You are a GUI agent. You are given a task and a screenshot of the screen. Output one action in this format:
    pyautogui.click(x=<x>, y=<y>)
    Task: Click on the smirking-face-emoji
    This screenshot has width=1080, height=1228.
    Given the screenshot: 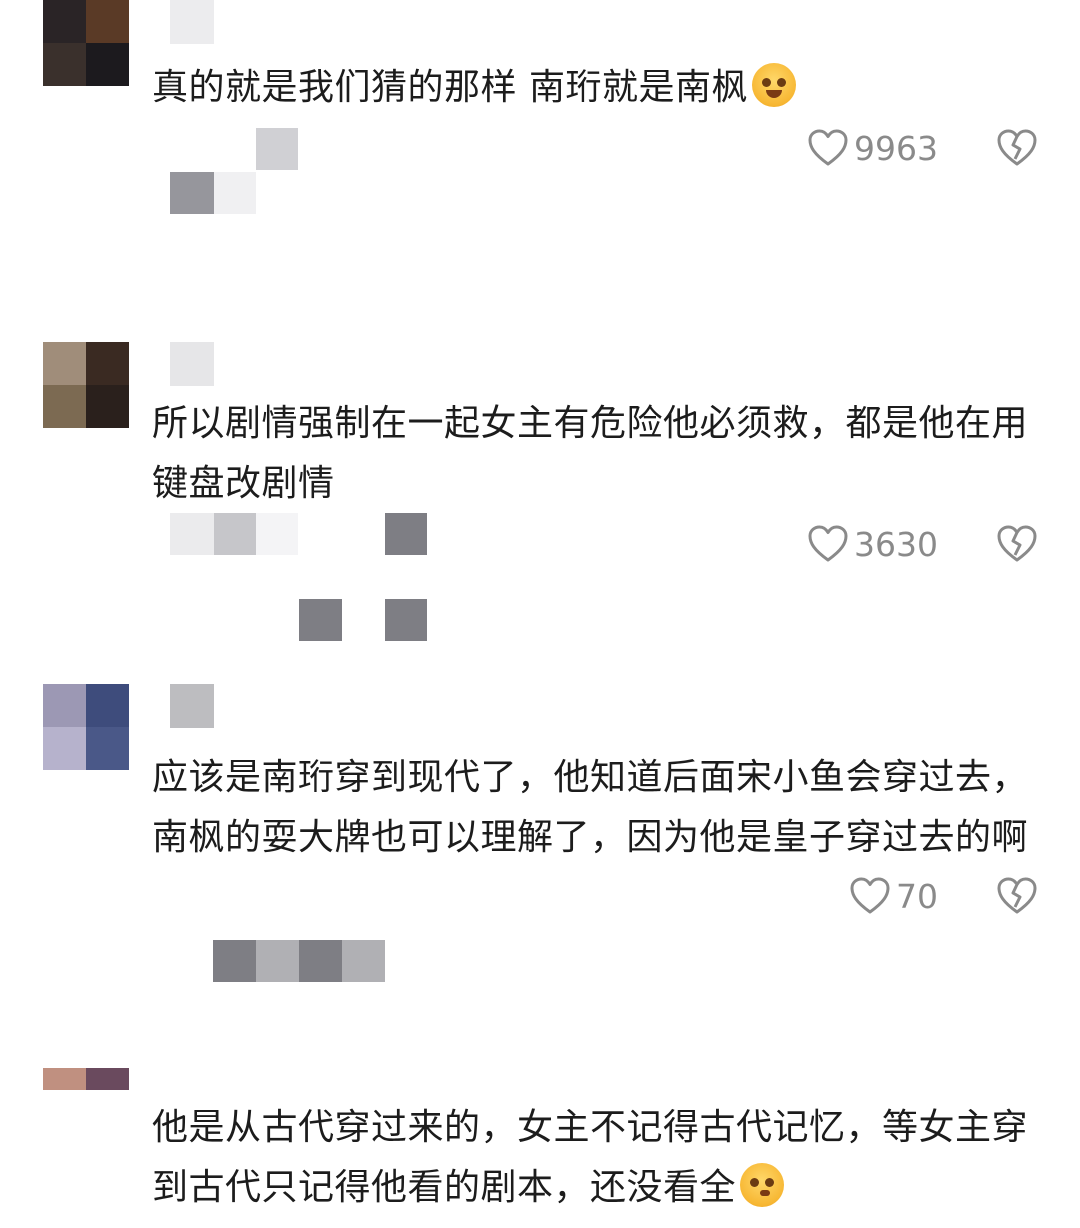 What is the action you would take?
    pyautogui.click(x=762, y=1185)
    